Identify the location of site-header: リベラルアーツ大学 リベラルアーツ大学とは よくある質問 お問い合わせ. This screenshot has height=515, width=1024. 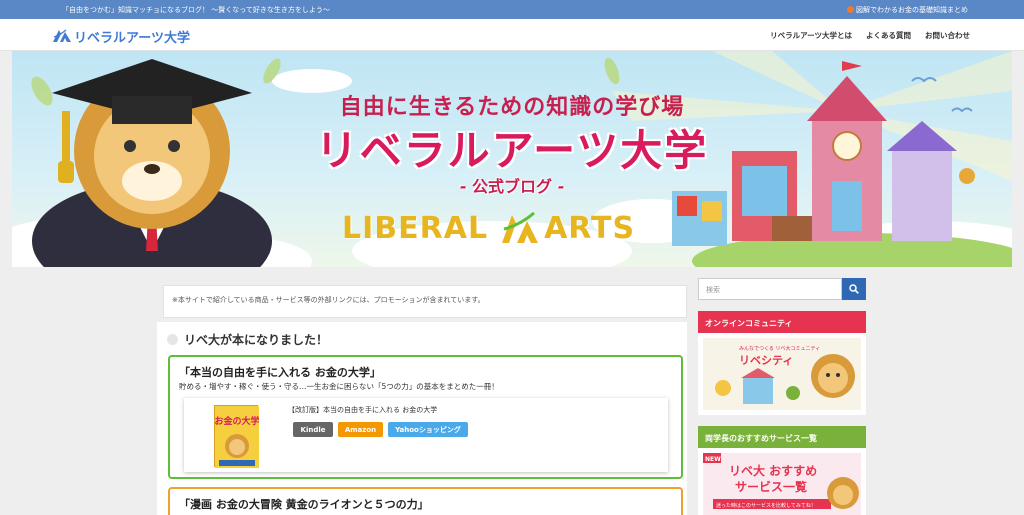
(512, 35).